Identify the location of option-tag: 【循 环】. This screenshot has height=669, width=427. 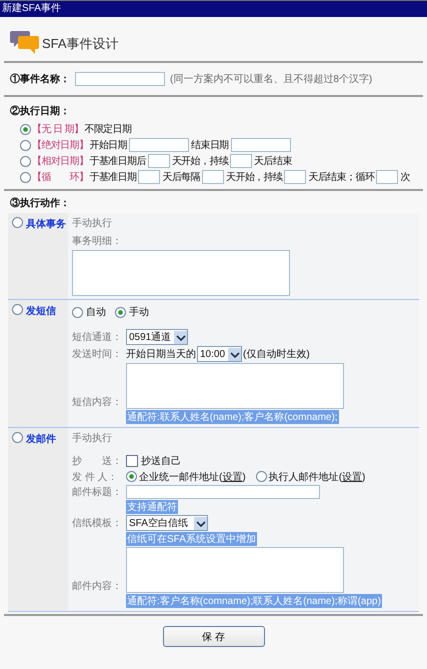
(60, 177).